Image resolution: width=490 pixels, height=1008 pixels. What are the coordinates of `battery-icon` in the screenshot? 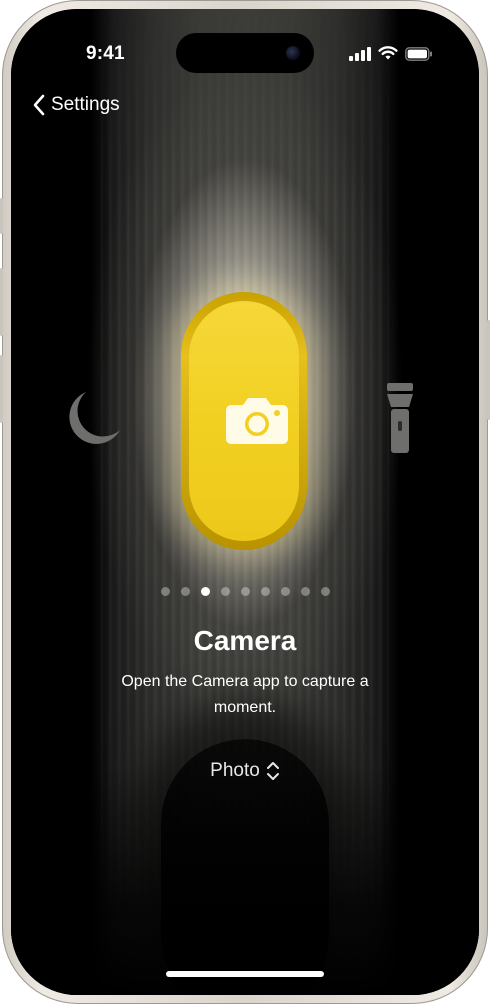 It's located at (418, 53).